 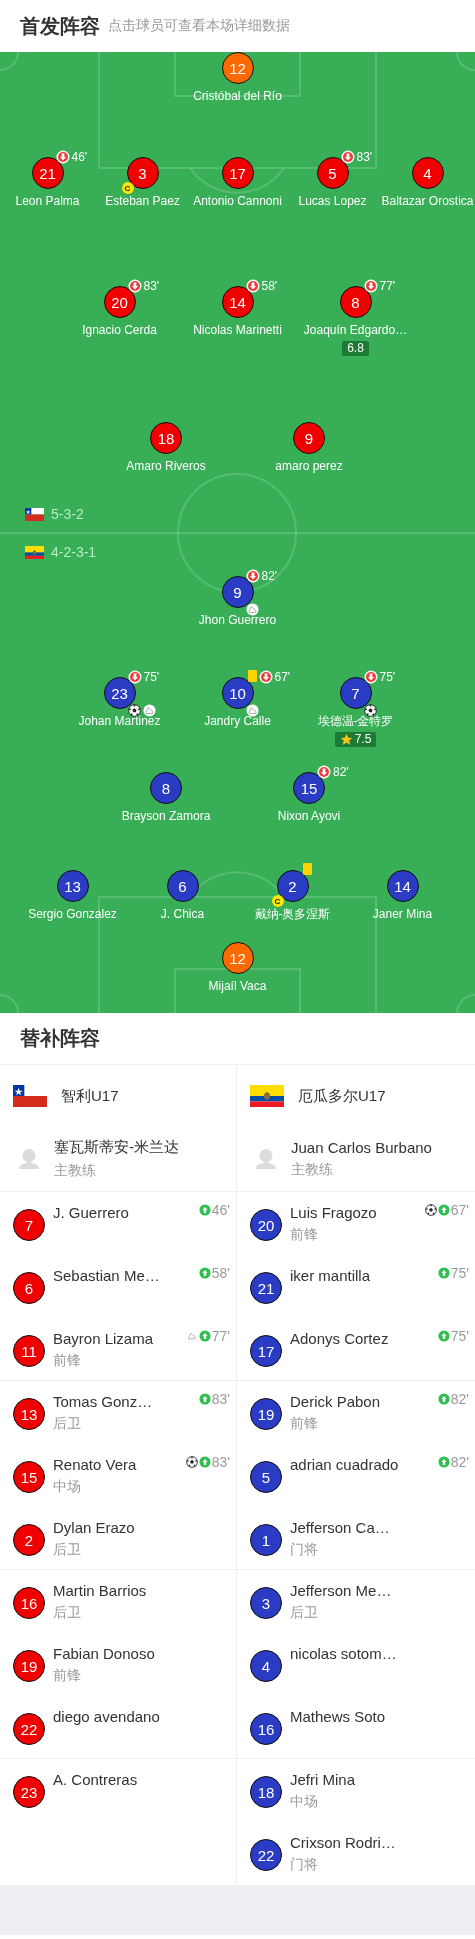 I want to click on player-disc: 5, so click(x=266, y=1477).